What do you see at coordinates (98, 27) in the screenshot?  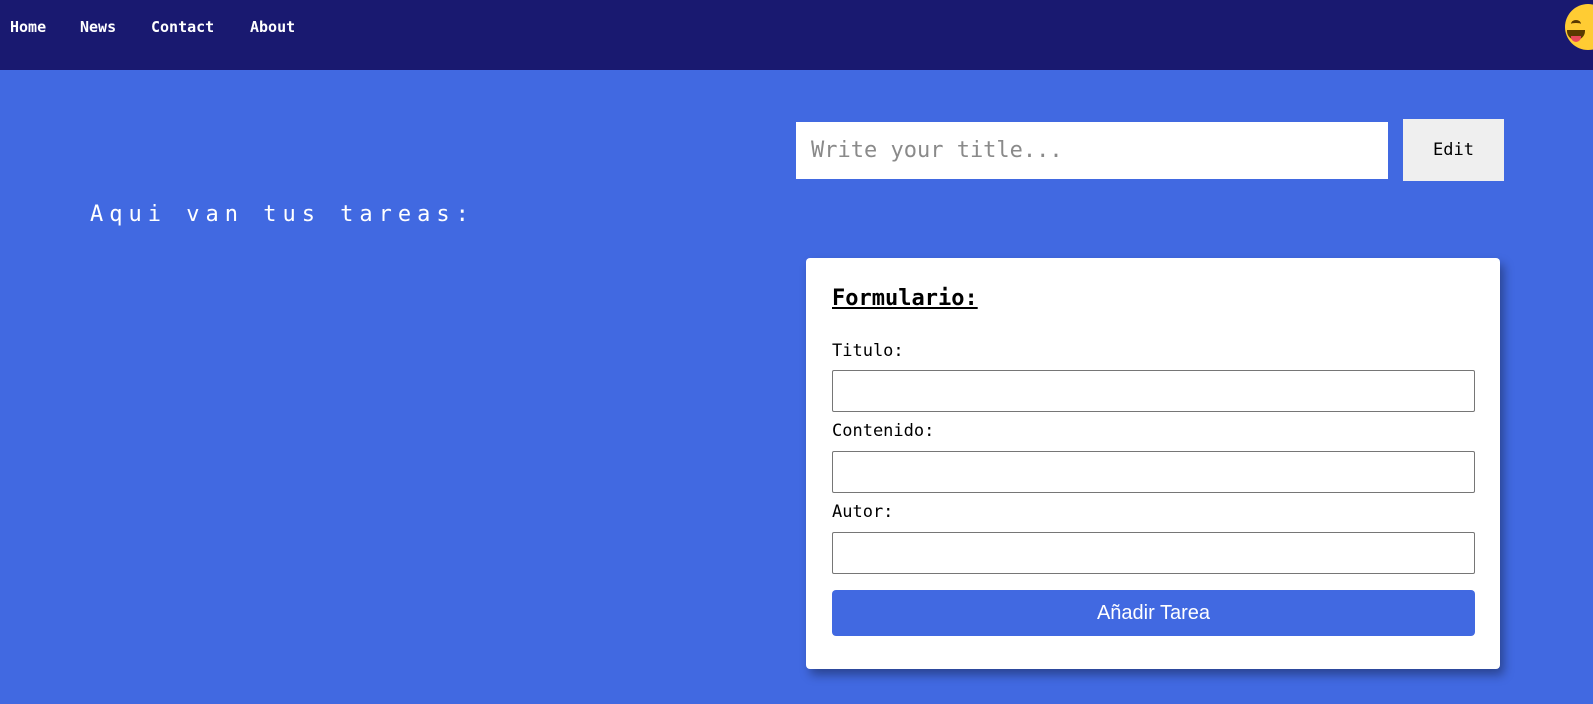 I see `nav-link-news: News` at bounding box center [98, 27].